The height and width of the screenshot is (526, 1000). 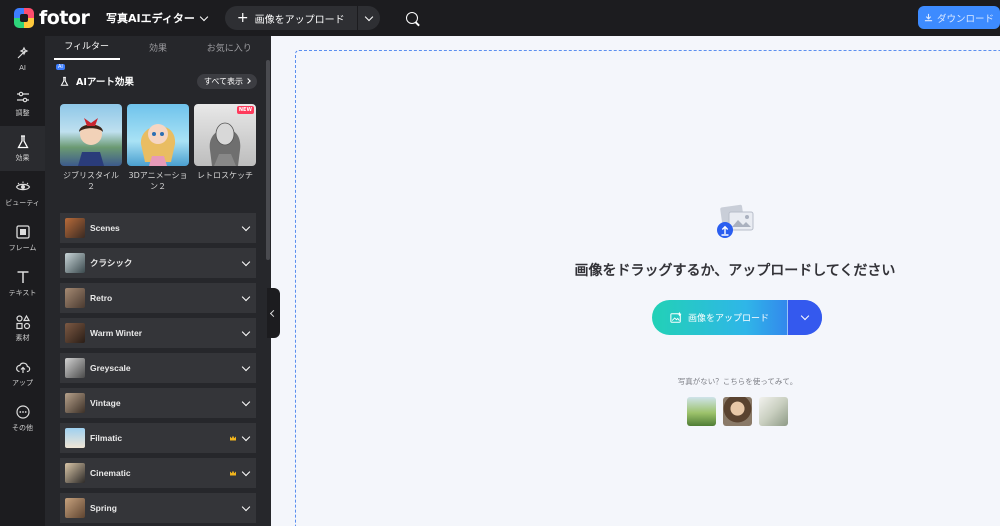 I want to click on rail-item-label: その他, so click(x=22, y=428).